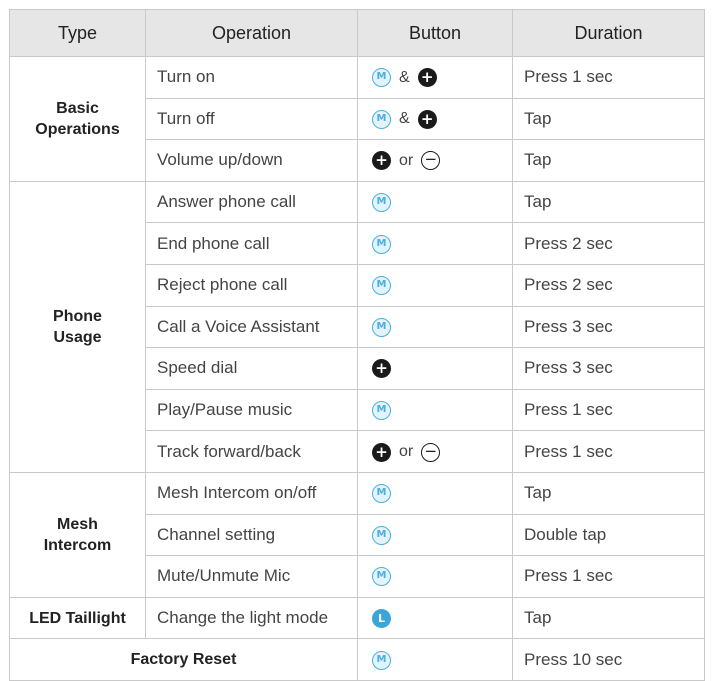 Image resolution: width=713 pixels, height=681 pixels. I want to click on group-mesh-intercom: Mesh Intercom, so click(77, 534).